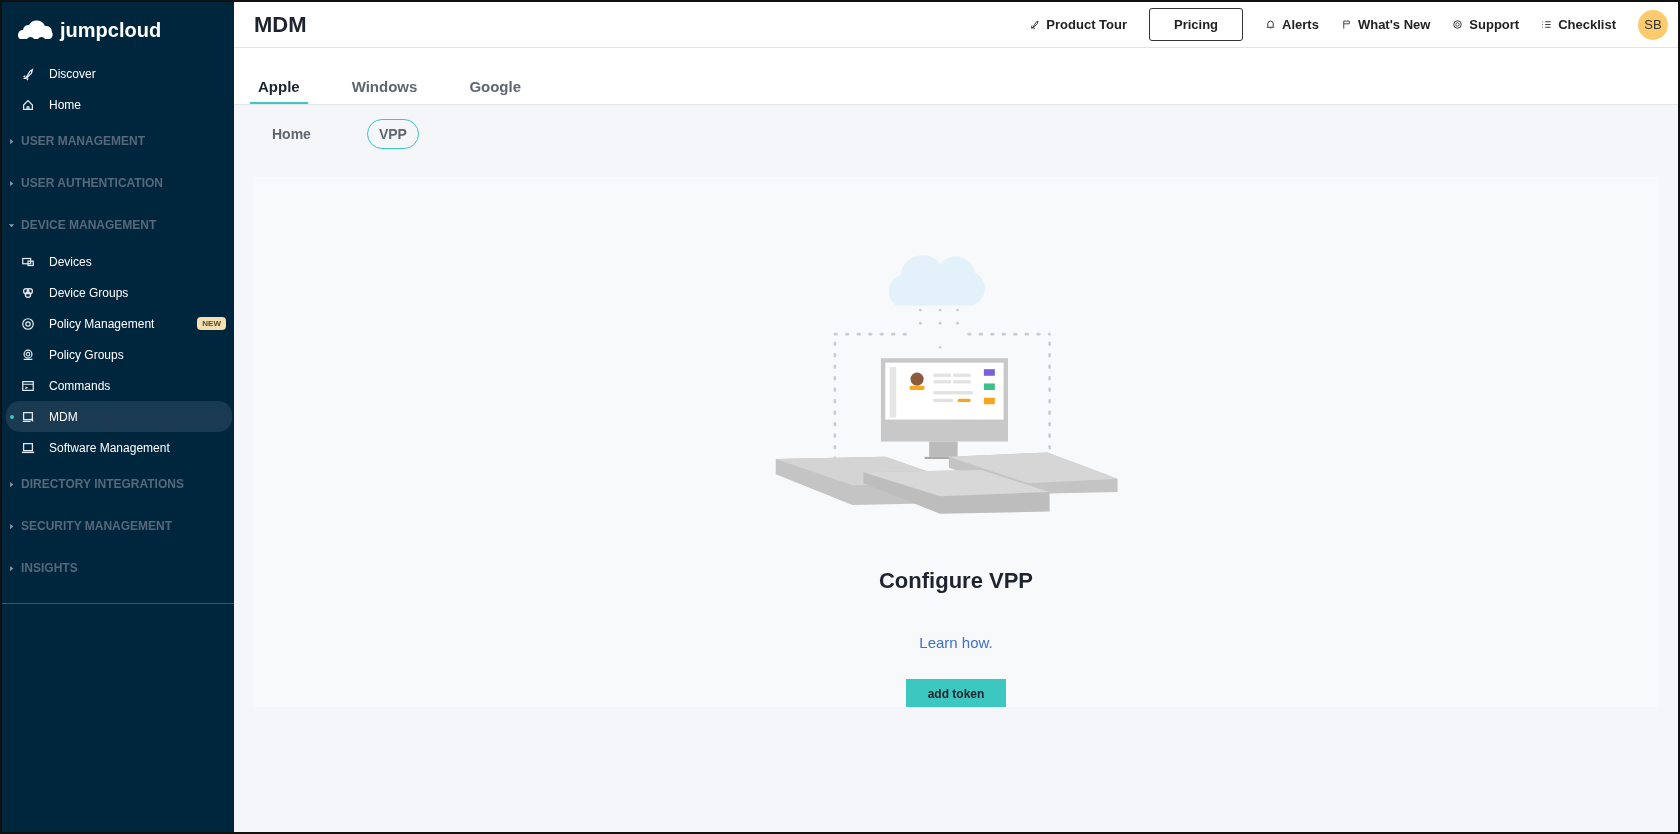 Image resolution: width=1680 pixels, height=834 pixels. What do you see at coordinates (1486, 24) in the screenshot?
I see `header-link: Support` at bounding box center [1486, 24].